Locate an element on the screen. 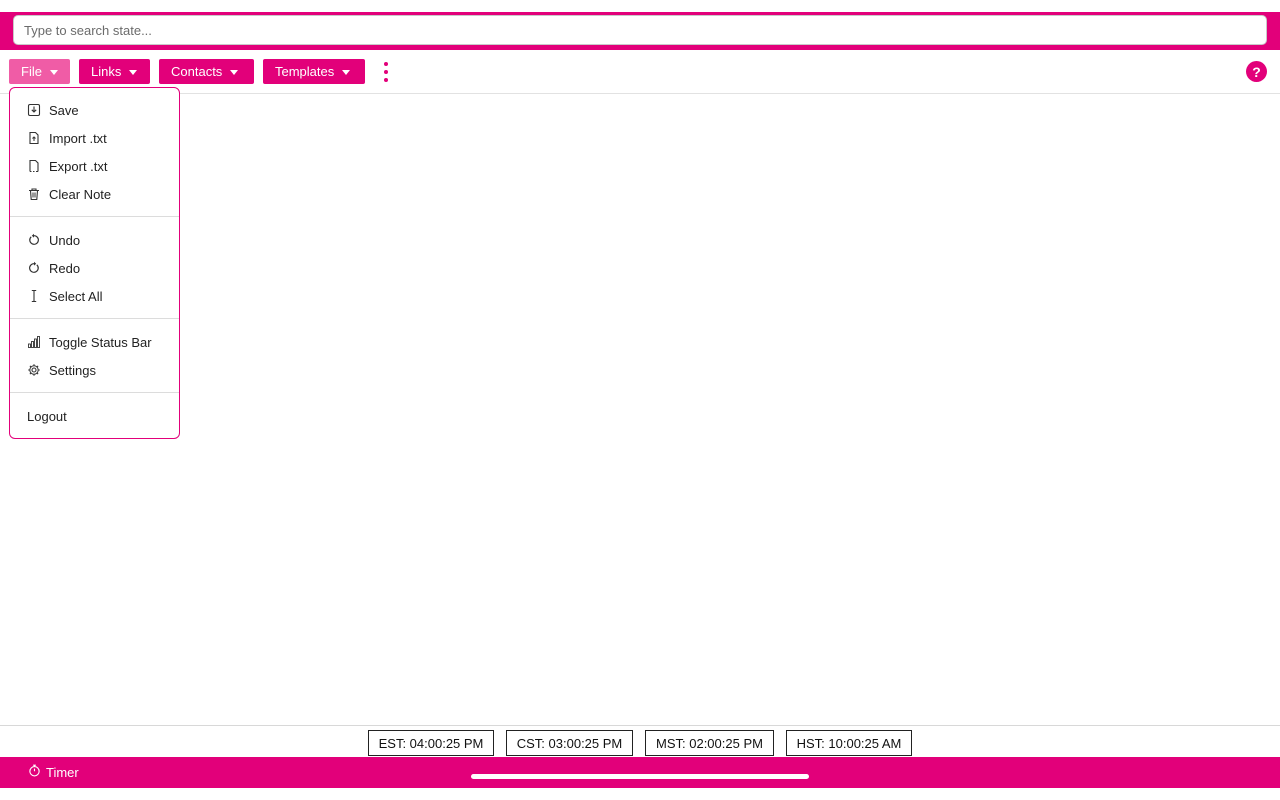 The image size is (1280, 800). help-icon: ? is located at coordinates (1256, 71).